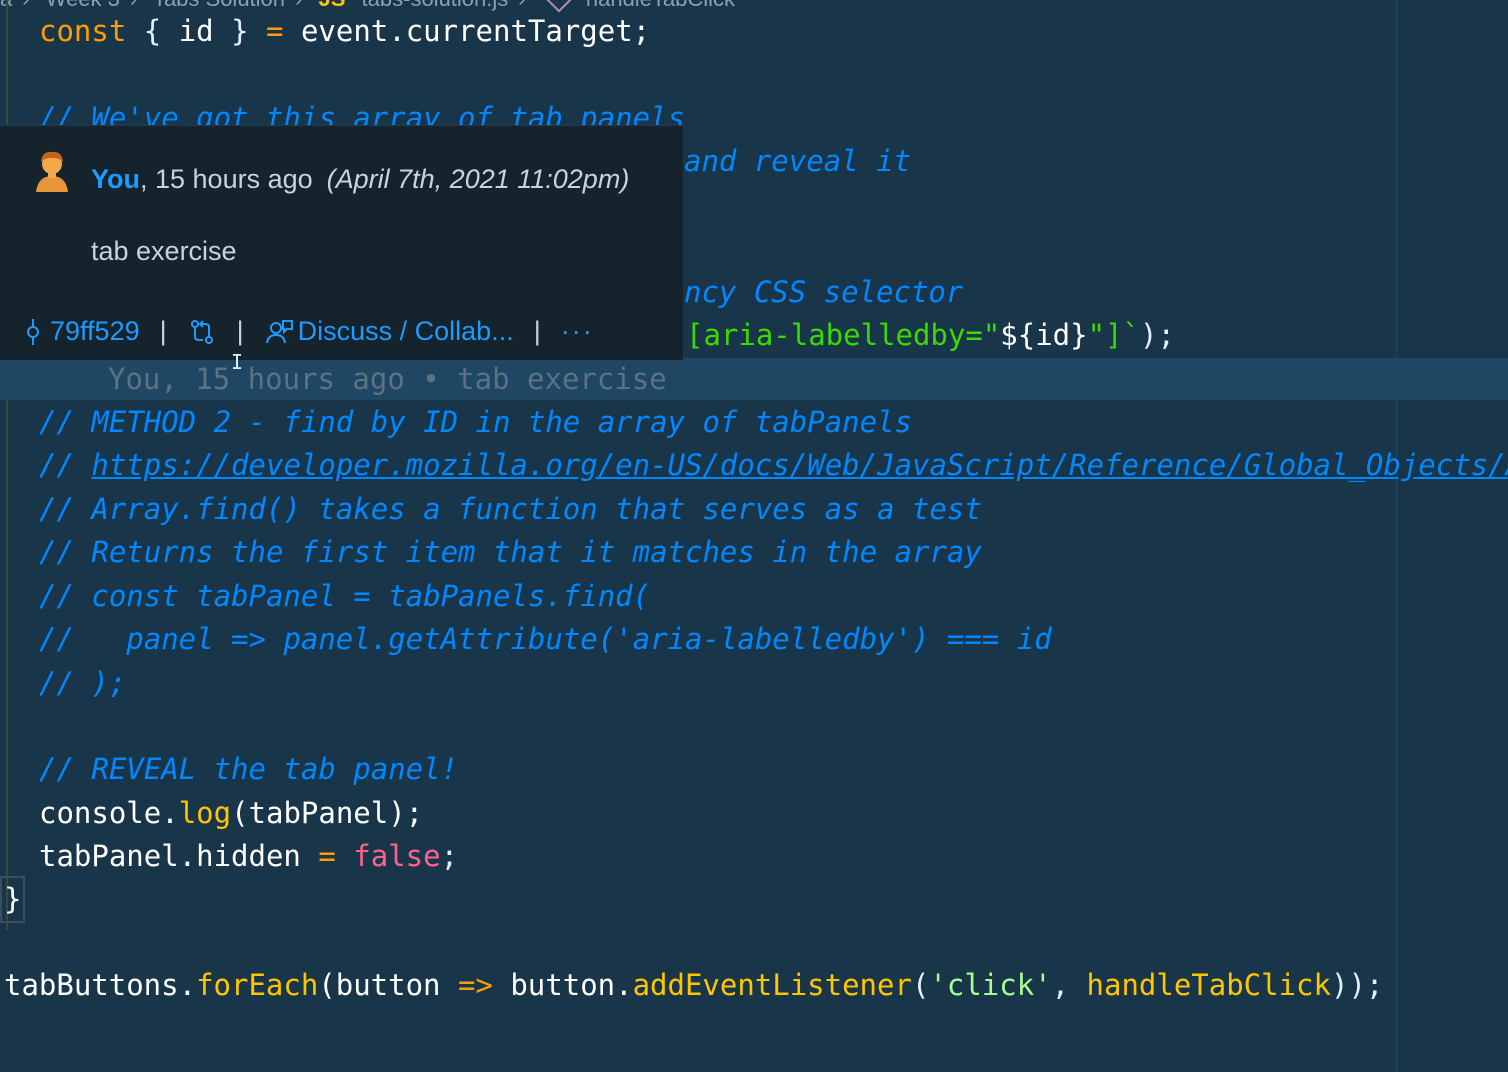  Describe the element at coordinates (202, 332) in the screenshot. I see `compare-changes-icon` at that location.